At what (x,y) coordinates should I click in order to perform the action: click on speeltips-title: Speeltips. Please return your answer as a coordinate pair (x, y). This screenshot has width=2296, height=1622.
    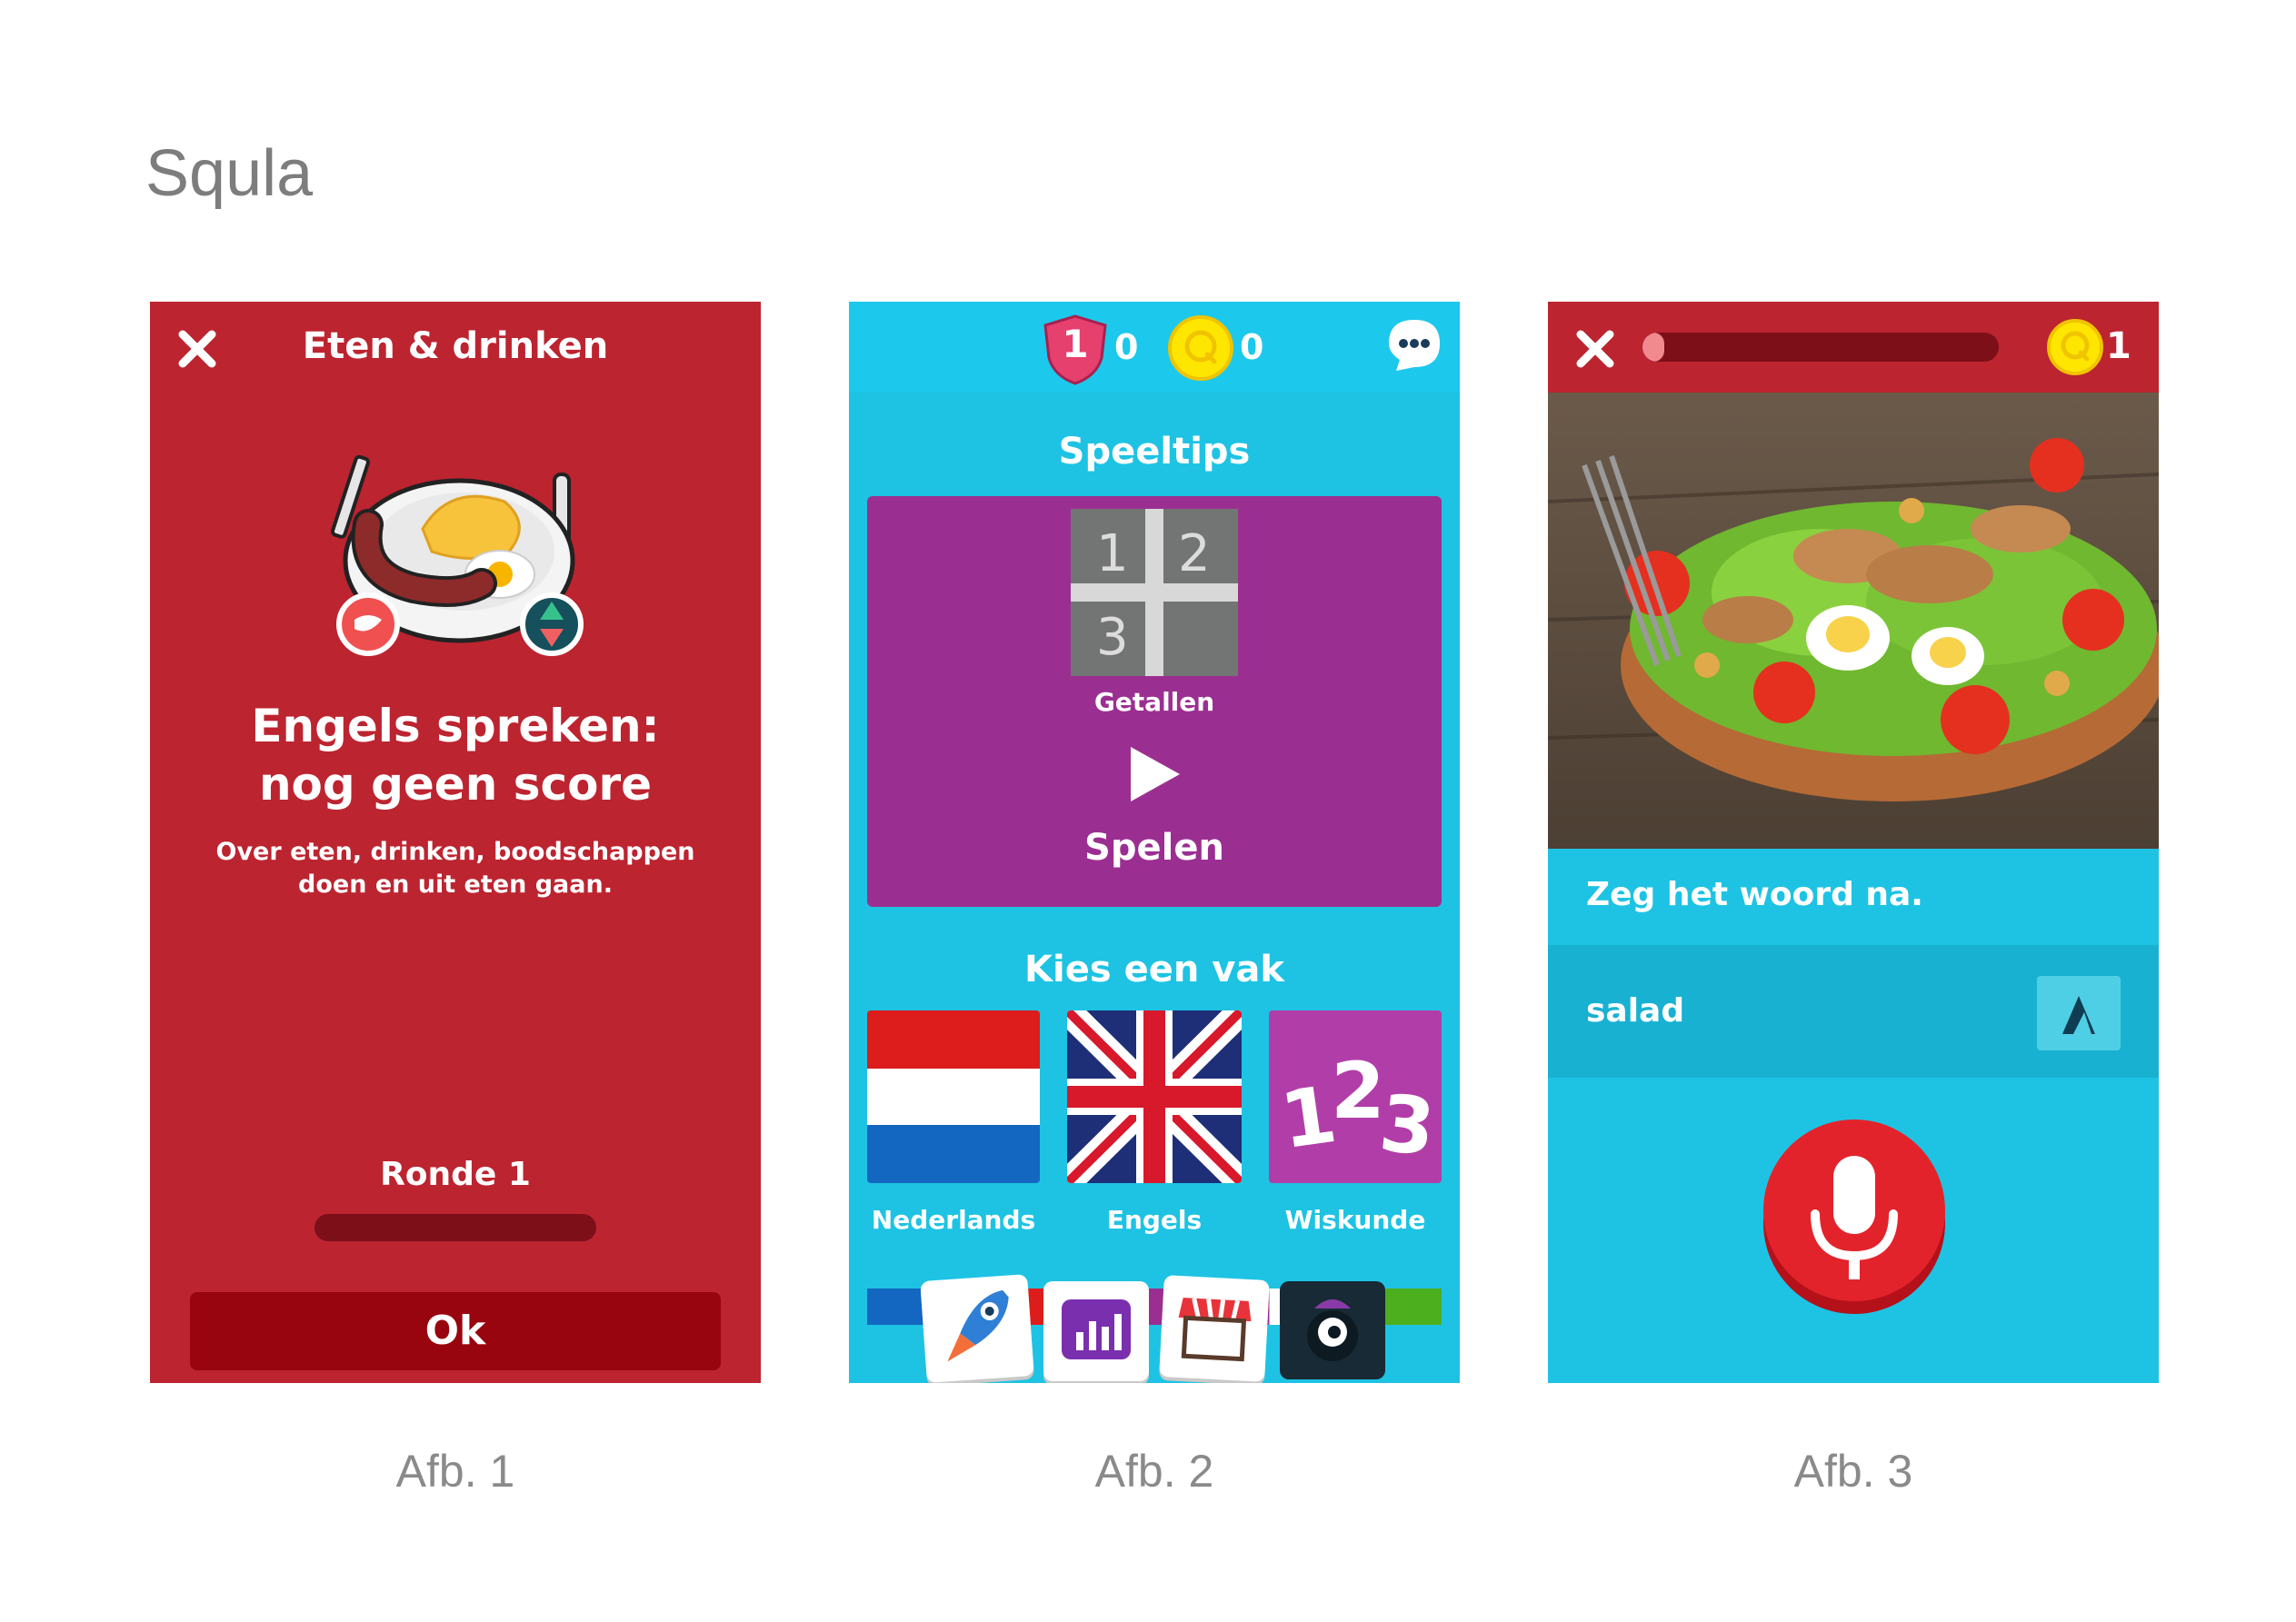
    Looking at the image, I should click on (1154, 452).